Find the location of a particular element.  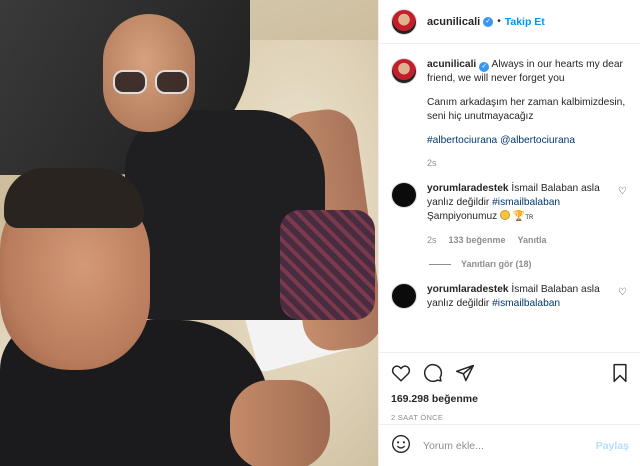

author-username: acunilicali is located at coordinates (453, 22).